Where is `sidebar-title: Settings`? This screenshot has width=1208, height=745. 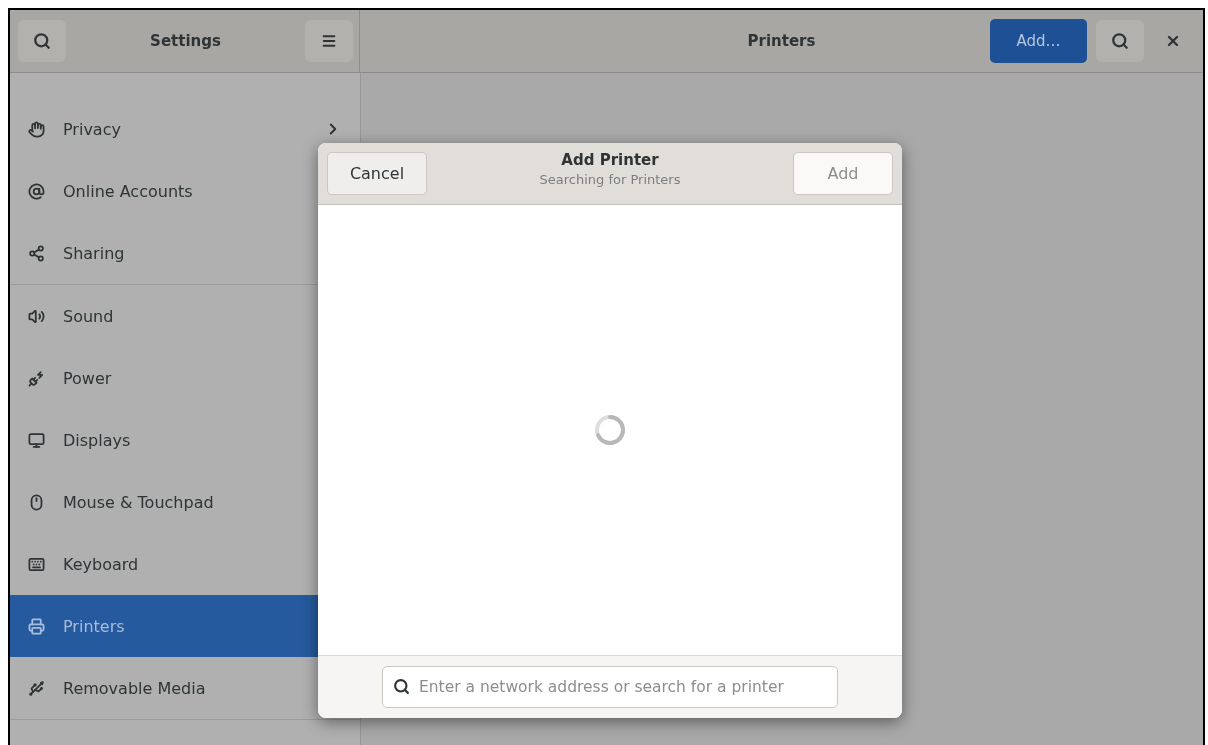 sidebar-title: Settings is located at coordinates (185, 41).